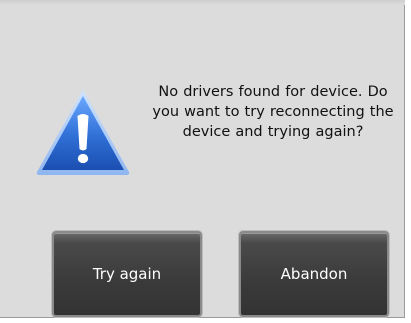 The image size is (411, 323). I want to click on abandon-button: Abandon, so click(314, 274).